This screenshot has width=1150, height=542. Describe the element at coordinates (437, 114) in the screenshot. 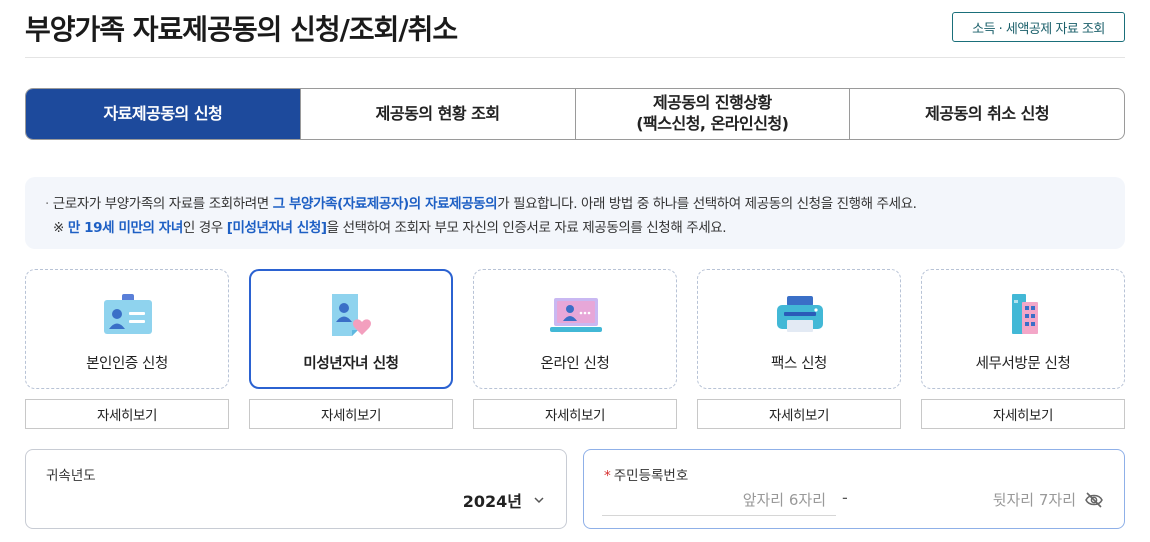

I see `tab-consent-status: 제공동의 현황 조회` at that location.